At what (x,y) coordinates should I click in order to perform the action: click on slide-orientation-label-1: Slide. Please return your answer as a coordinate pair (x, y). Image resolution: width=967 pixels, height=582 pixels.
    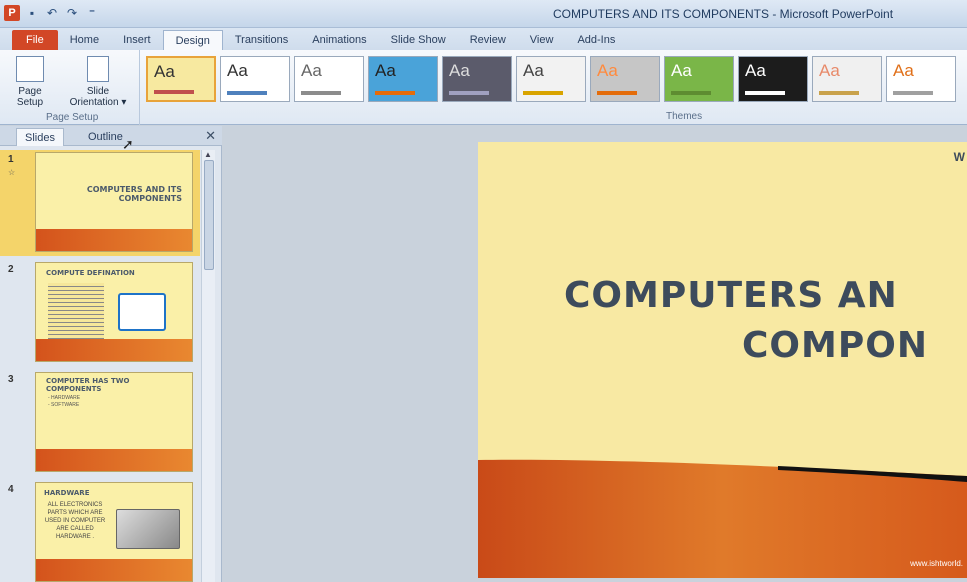
    Looking at the image, I should click on (98, 91).